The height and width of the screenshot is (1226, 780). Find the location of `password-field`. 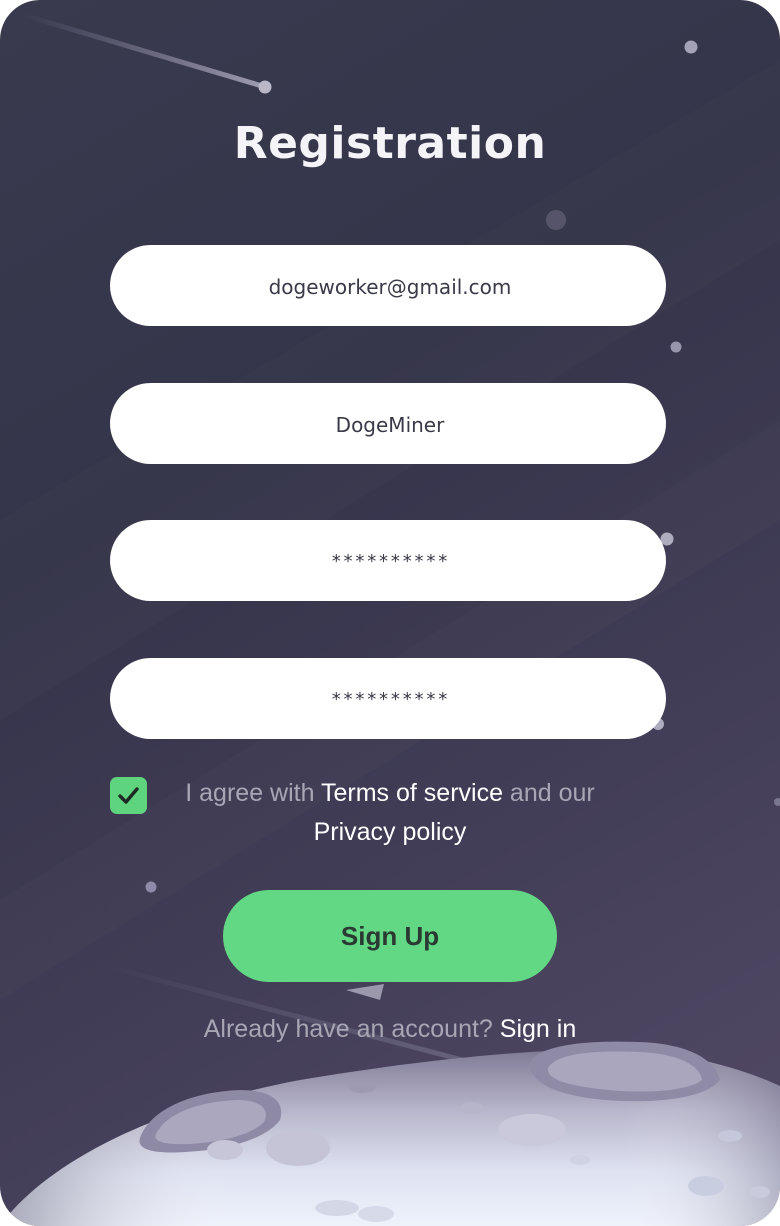

password-field is located at coordinates (390, 561).